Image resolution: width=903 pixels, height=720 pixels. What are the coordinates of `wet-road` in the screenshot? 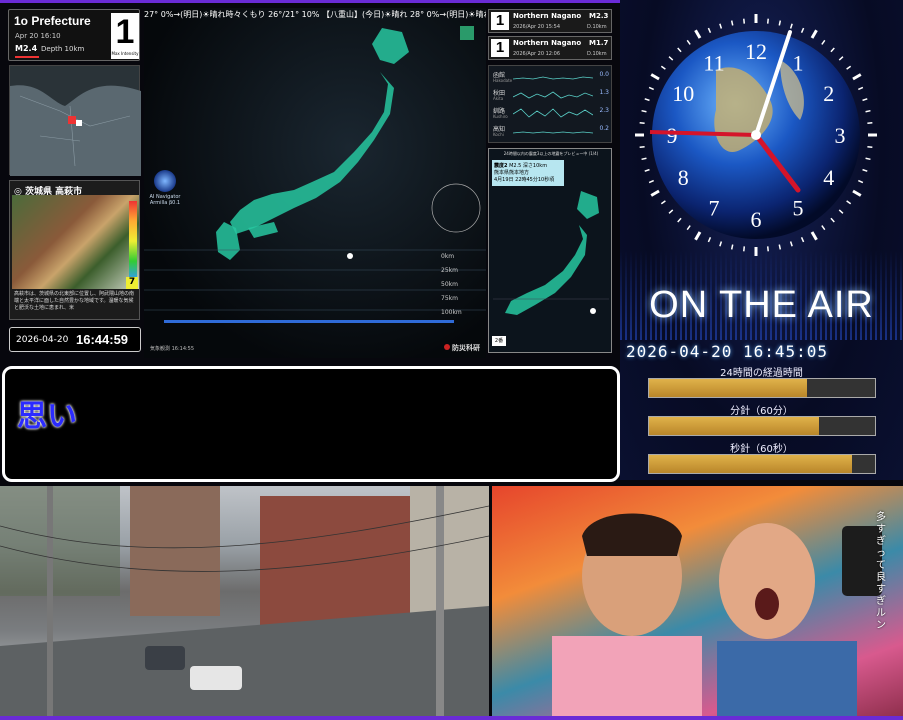 It's located at (244, 663).